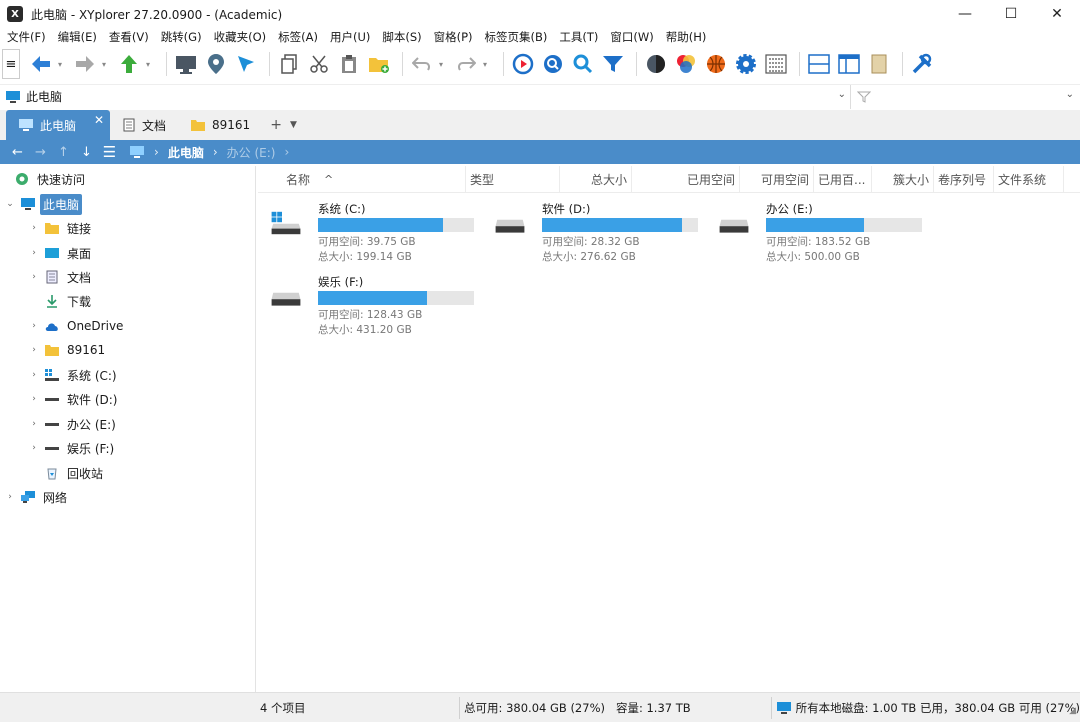  I want to click on color-filter-icon, so click(686, 64).